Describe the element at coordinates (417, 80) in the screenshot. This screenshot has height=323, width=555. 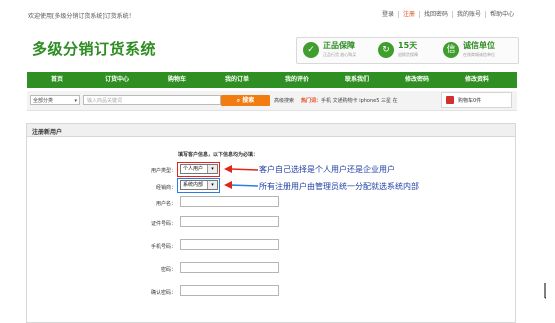
I see `nav-change-password: 修改密码` at that location.